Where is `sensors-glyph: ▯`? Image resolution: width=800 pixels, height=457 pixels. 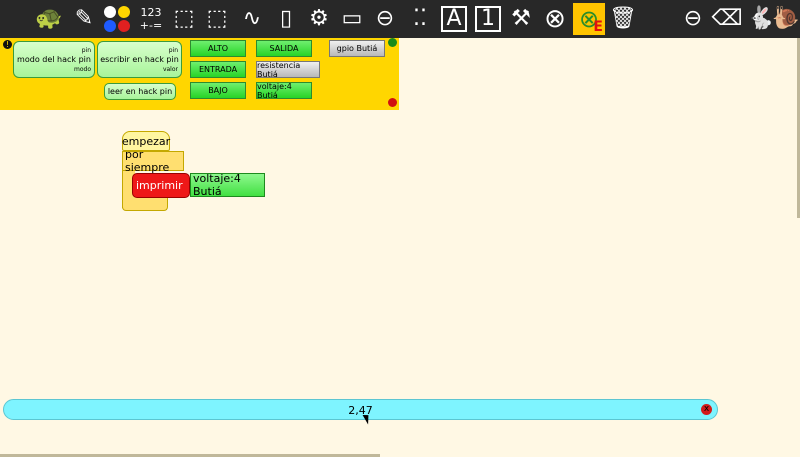
sensors-glyph: ▯ is located at coordinates (286, 18).